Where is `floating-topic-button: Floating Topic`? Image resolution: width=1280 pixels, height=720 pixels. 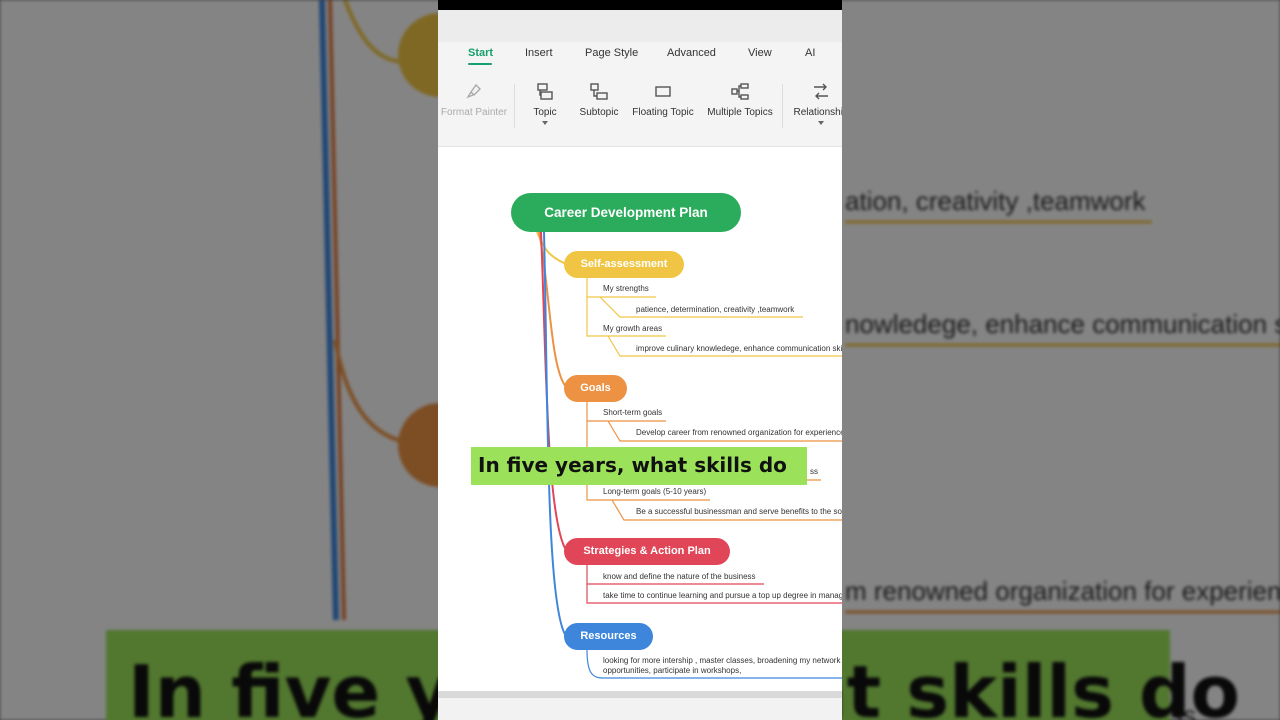
floating-topic-button: Floating Topic is located at coordinates (663, 100).